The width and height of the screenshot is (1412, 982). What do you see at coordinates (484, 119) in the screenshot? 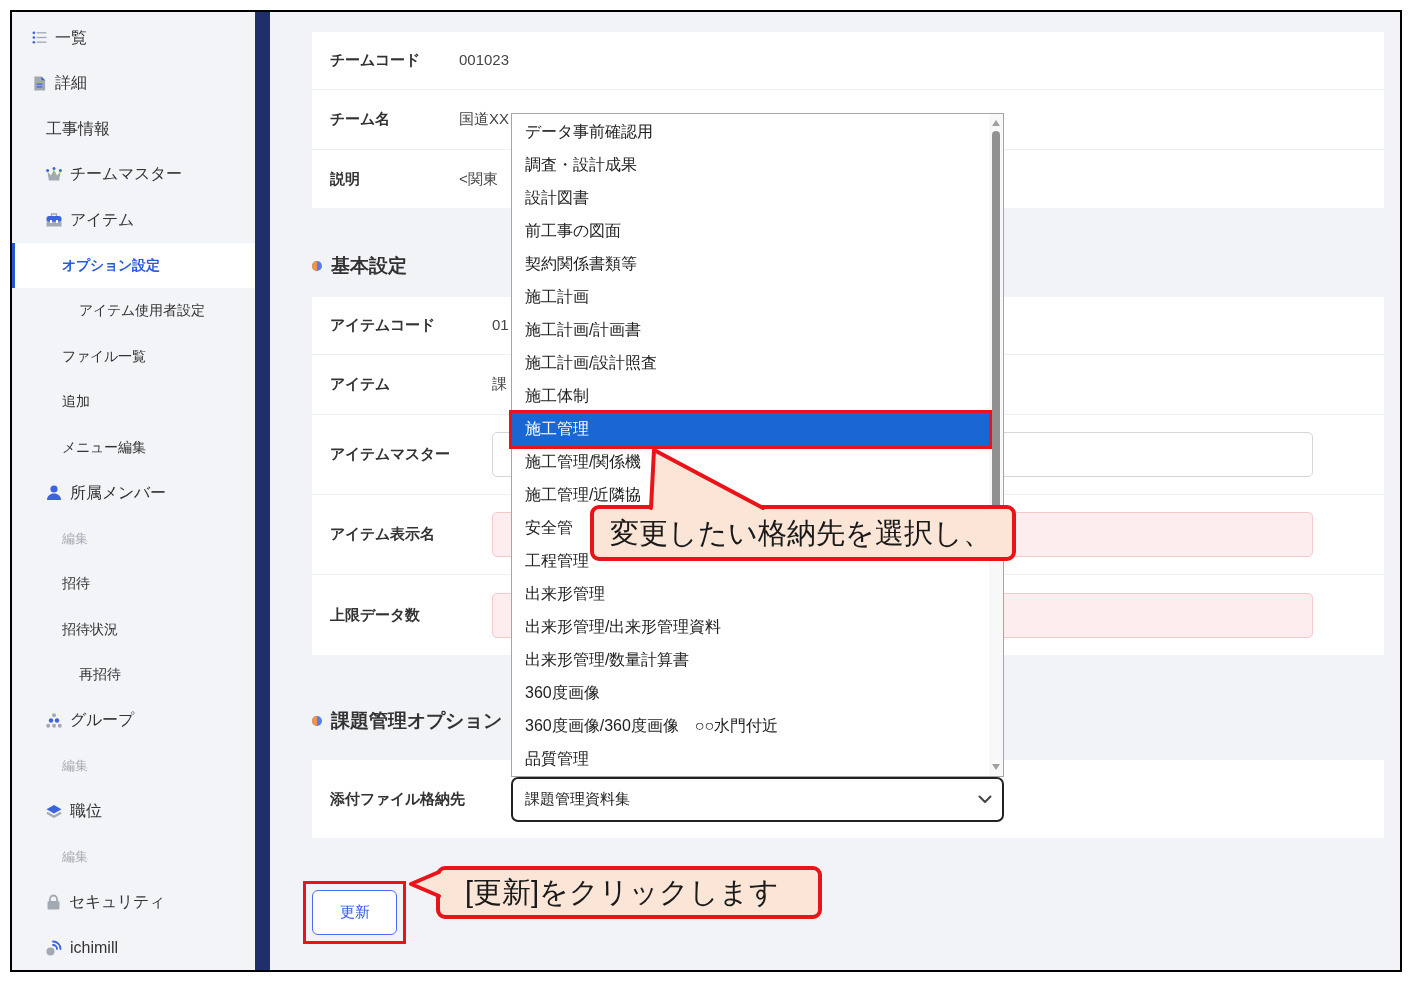
I see `field-value: 国道XX` at bounding box center [484, 119].